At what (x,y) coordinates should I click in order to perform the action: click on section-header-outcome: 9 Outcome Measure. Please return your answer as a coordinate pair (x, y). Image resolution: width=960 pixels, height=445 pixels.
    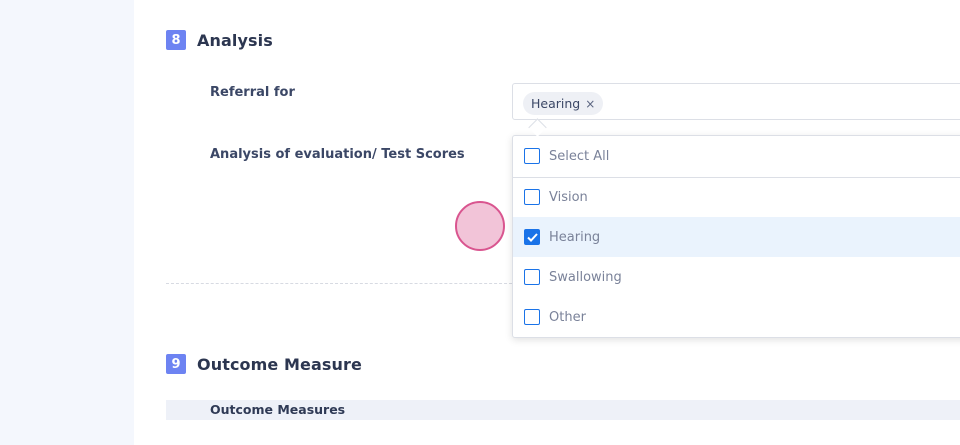
    Looking at the image, I should click on (264, 364).